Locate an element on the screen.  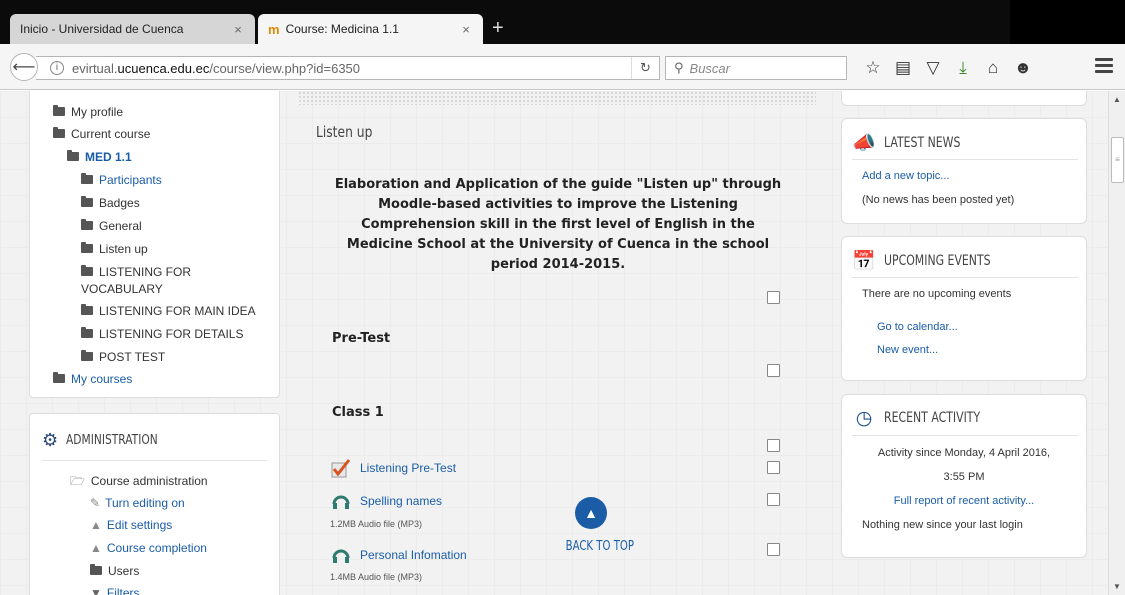
tab-inicio: Inicio - Universidad de Cuenca × is located at coordinates (132, 29).